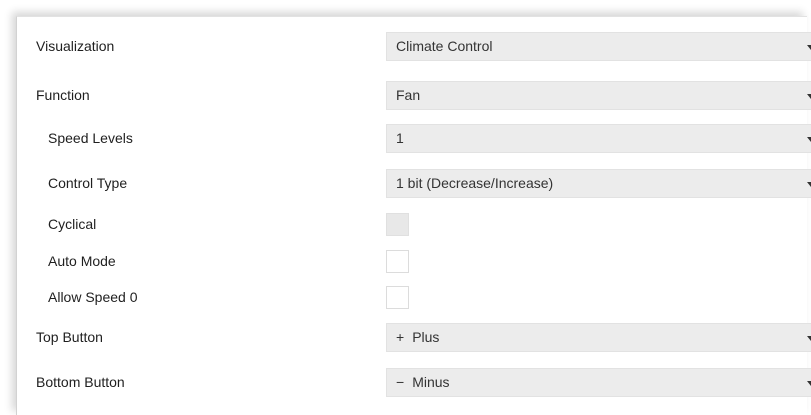  Describe the element at coordinates (598, 337) in the screenshot. I see `top-button-dropdown: + Plus` at that location.